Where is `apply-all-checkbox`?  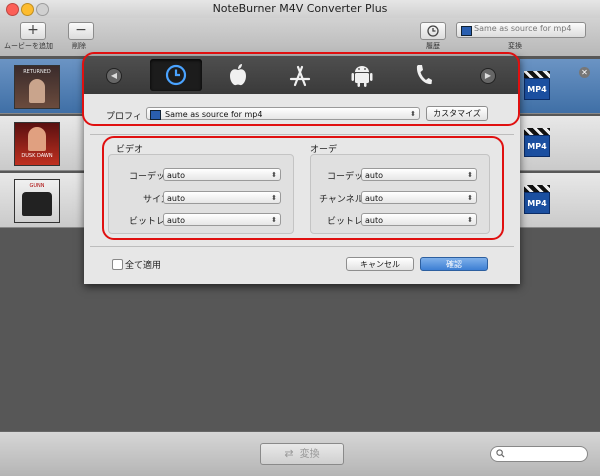 apply-all-checkbox is located at coordinates (117, 264).